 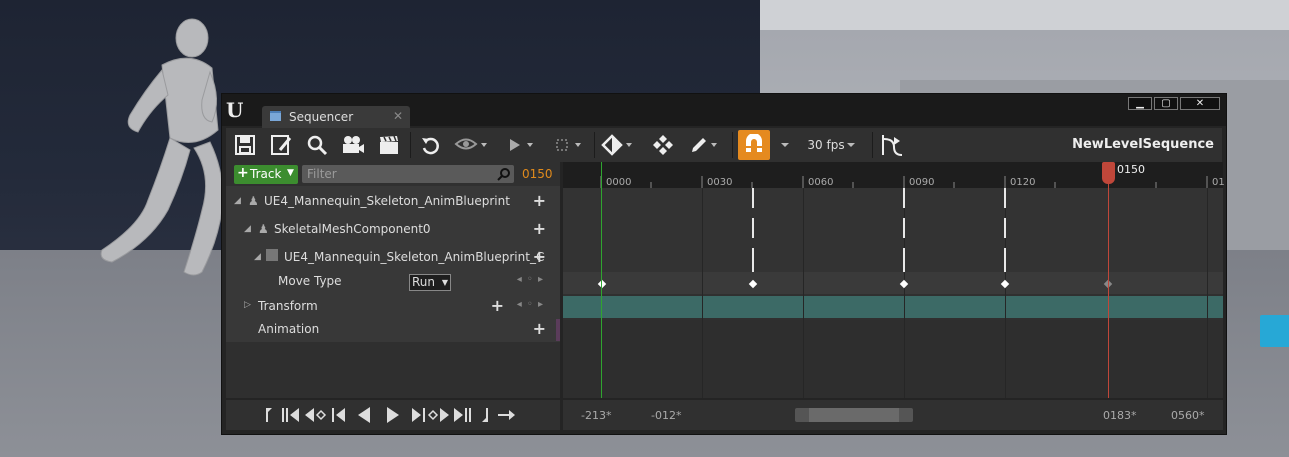 What do you see at coordinates (616, 145) in the screenshot?
I see `key-icon` at bounding box center [616, 145].